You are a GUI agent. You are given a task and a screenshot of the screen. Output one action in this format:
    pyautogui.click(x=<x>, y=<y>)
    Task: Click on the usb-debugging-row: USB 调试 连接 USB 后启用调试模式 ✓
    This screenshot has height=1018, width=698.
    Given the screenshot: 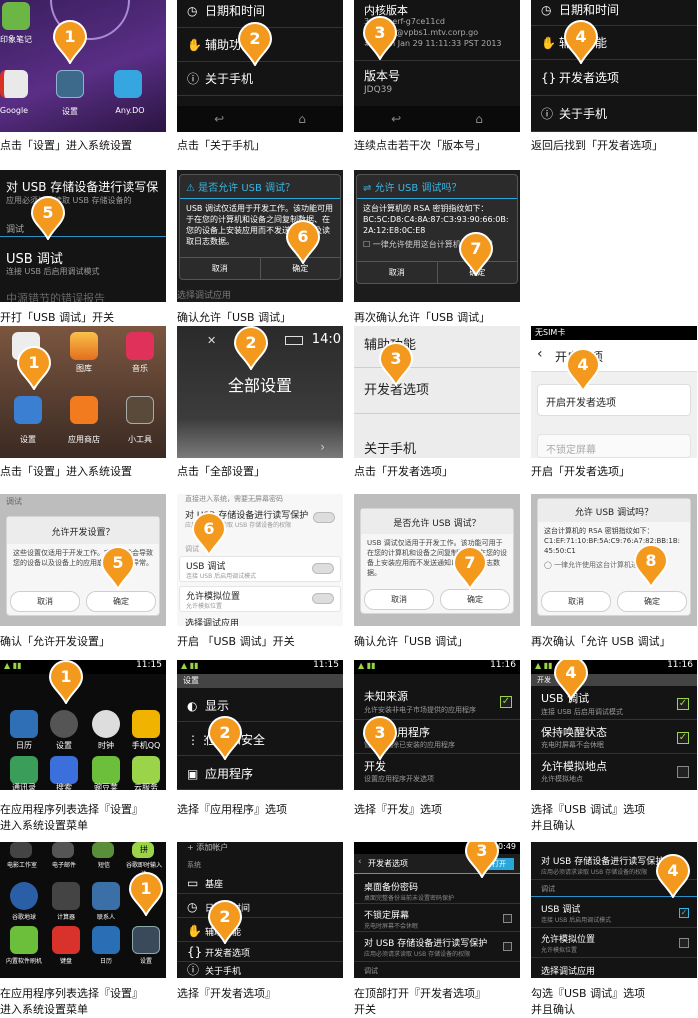 What is the action you would take?
    pyautogui.click(x=614, y=914)
    